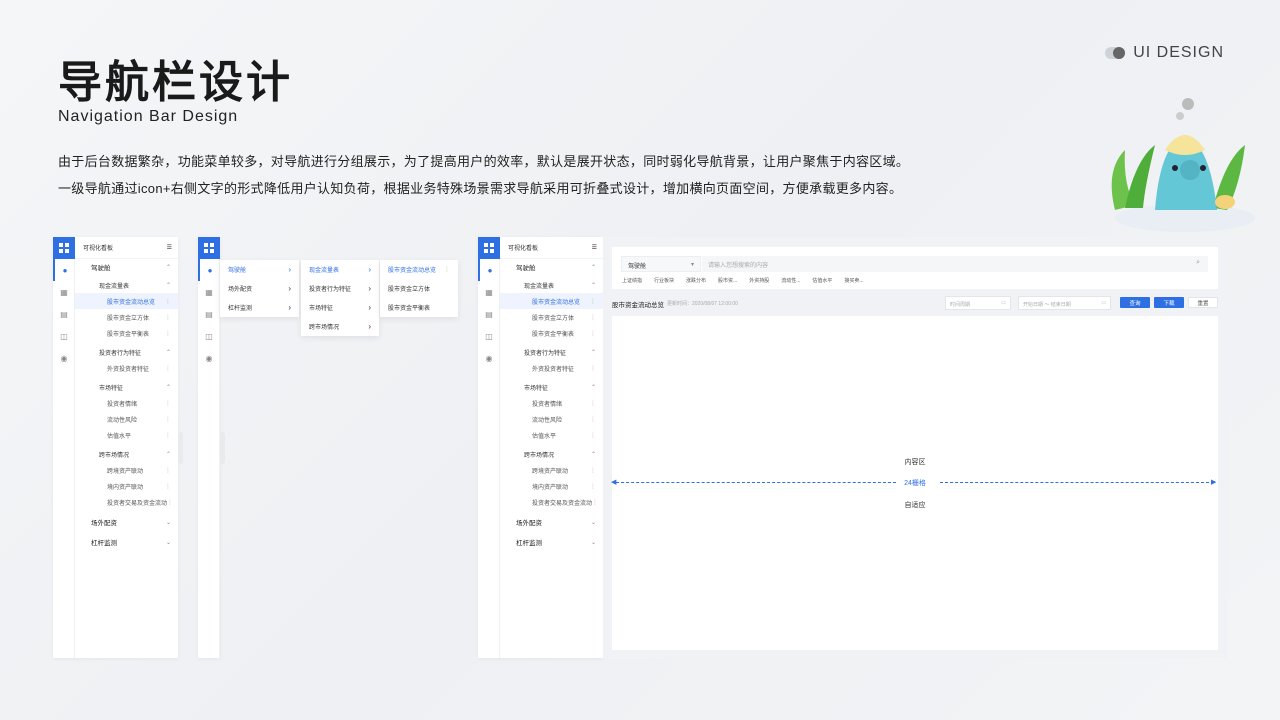 Image resolution: width=1280 pixels, height=720 pixels. I want to click on nav-item: 杠杆监测 ⌄, so click(551, 542).